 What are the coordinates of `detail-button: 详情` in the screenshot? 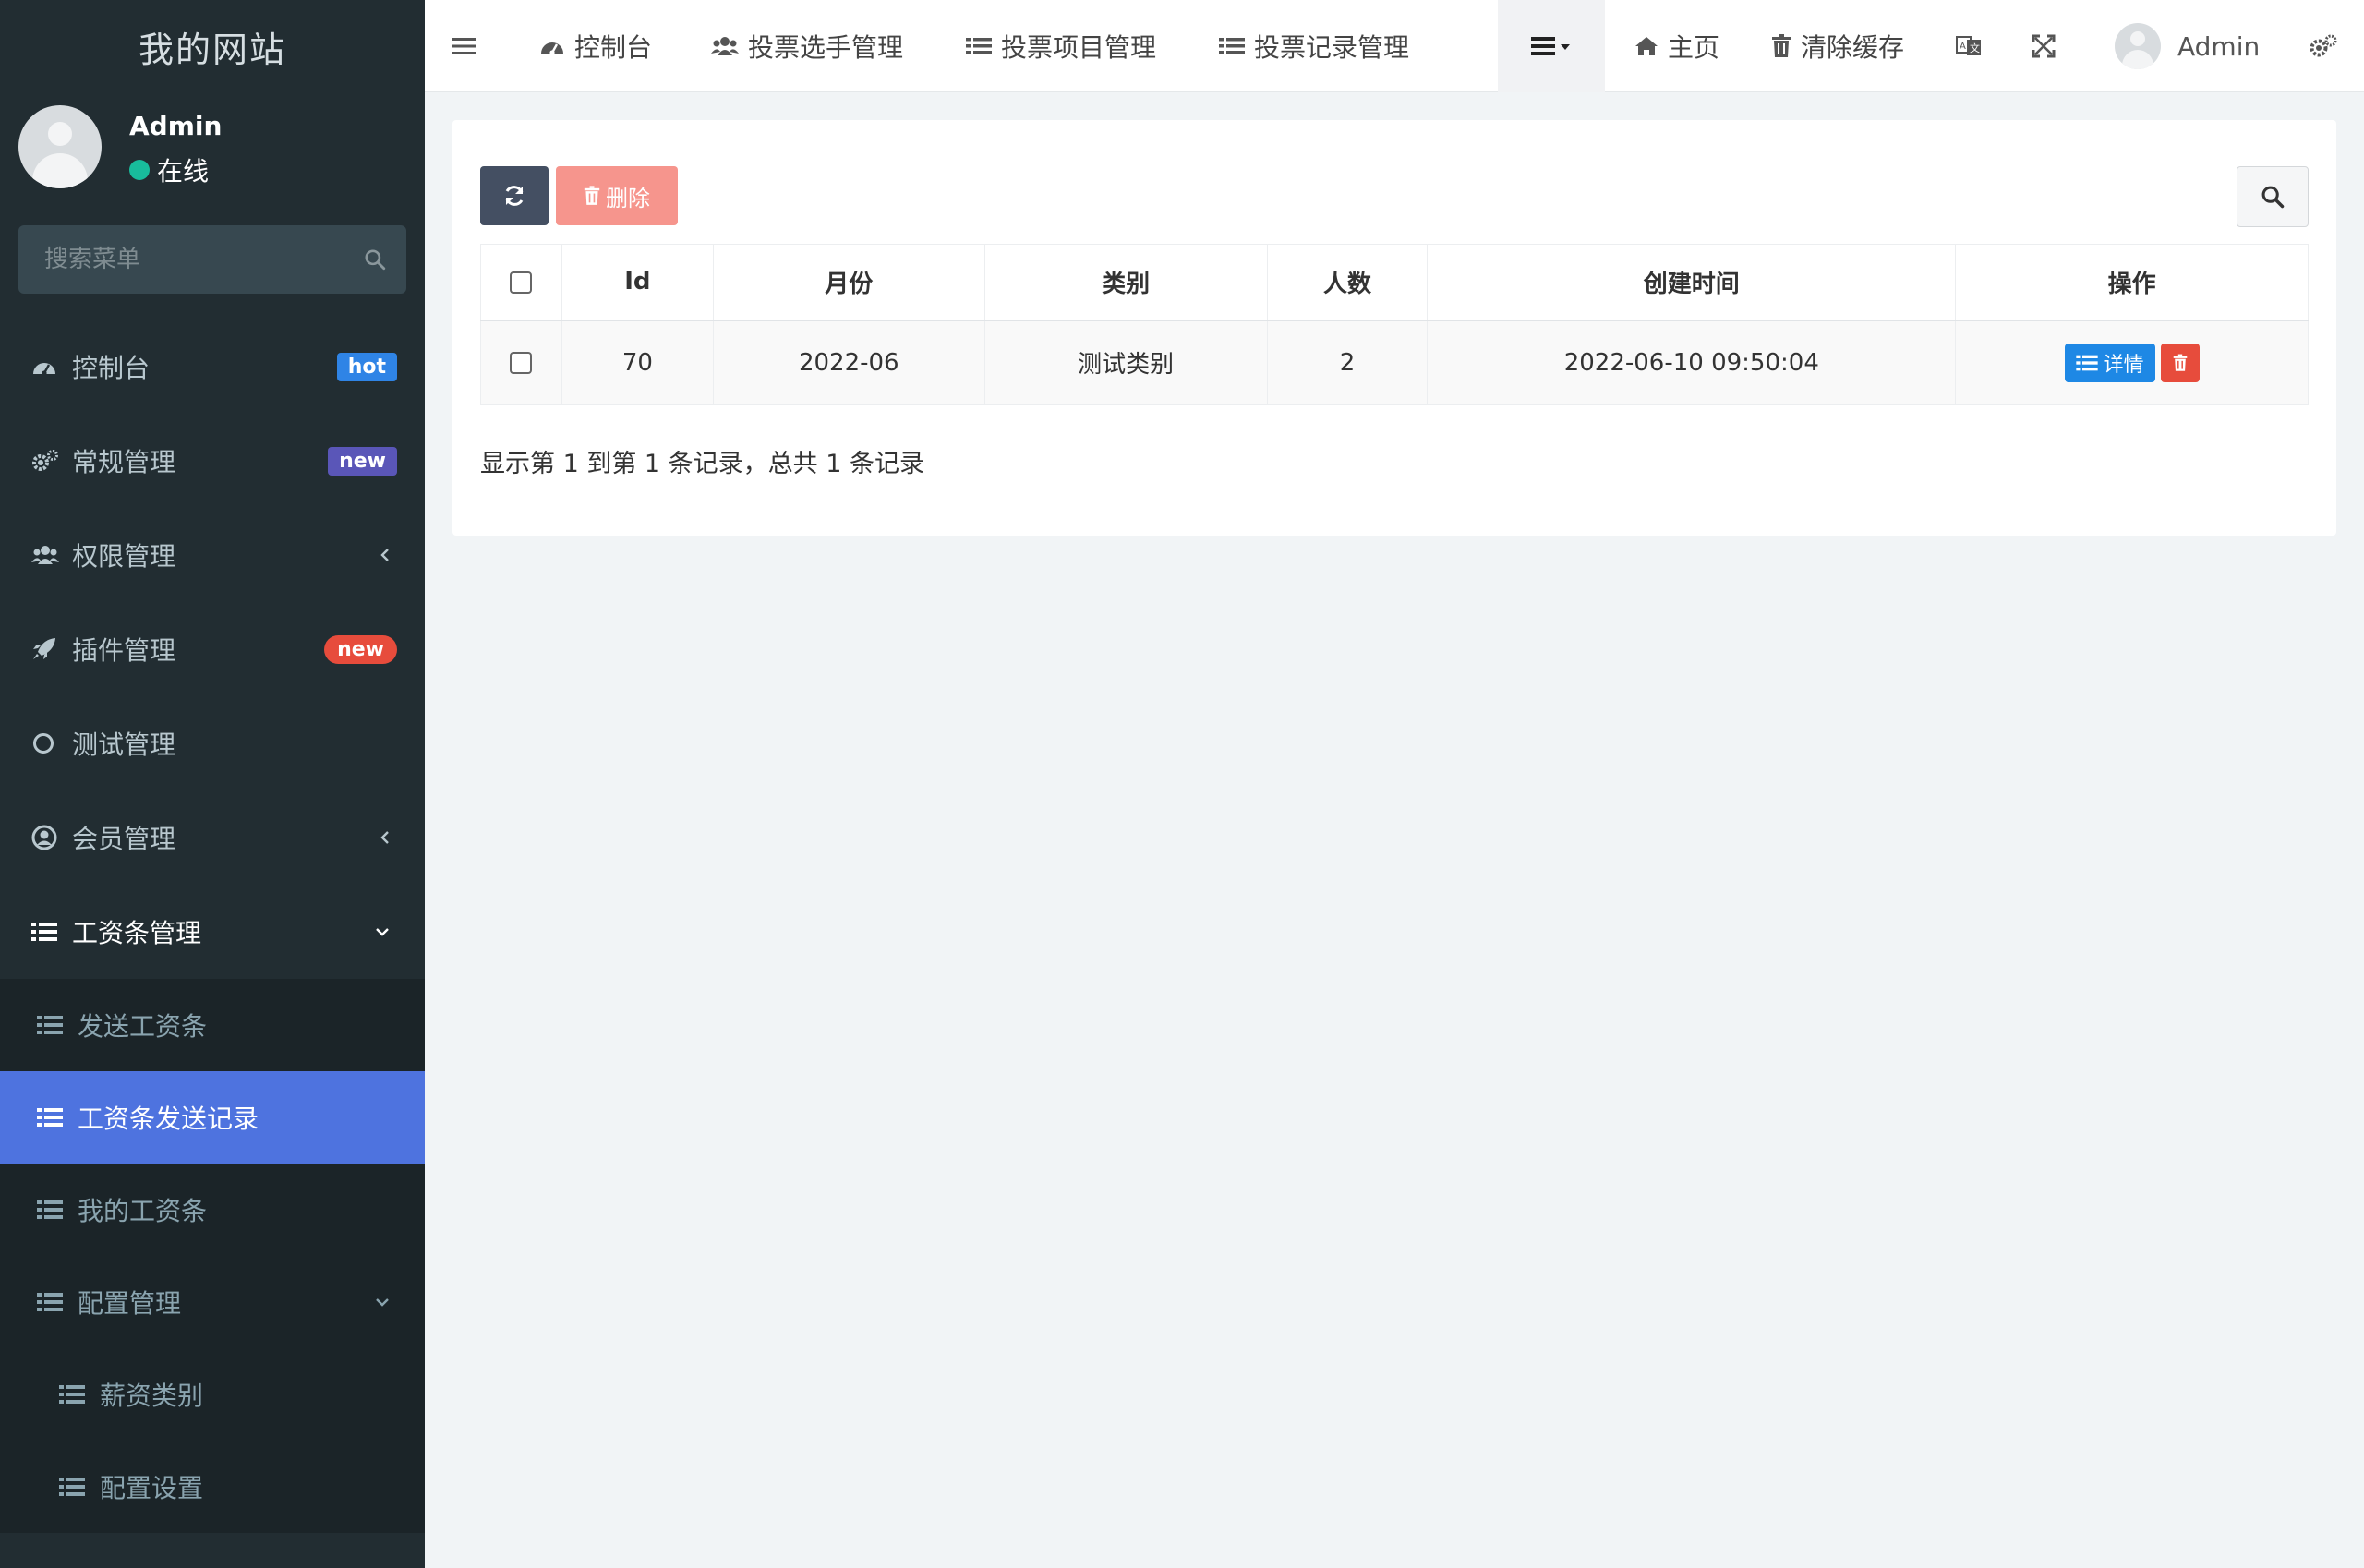 It's located at (2109, 362).